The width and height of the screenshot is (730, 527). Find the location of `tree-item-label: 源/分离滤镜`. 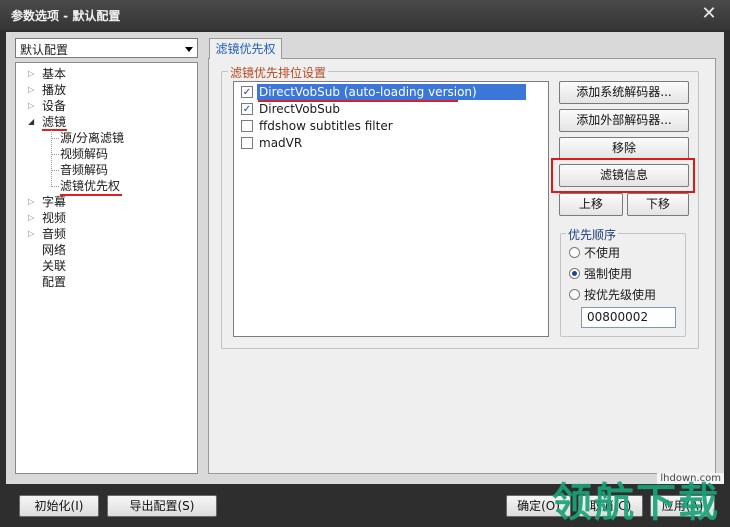

tree-item-label: 源/分离滤镜 is located at coordinates (92, 138).